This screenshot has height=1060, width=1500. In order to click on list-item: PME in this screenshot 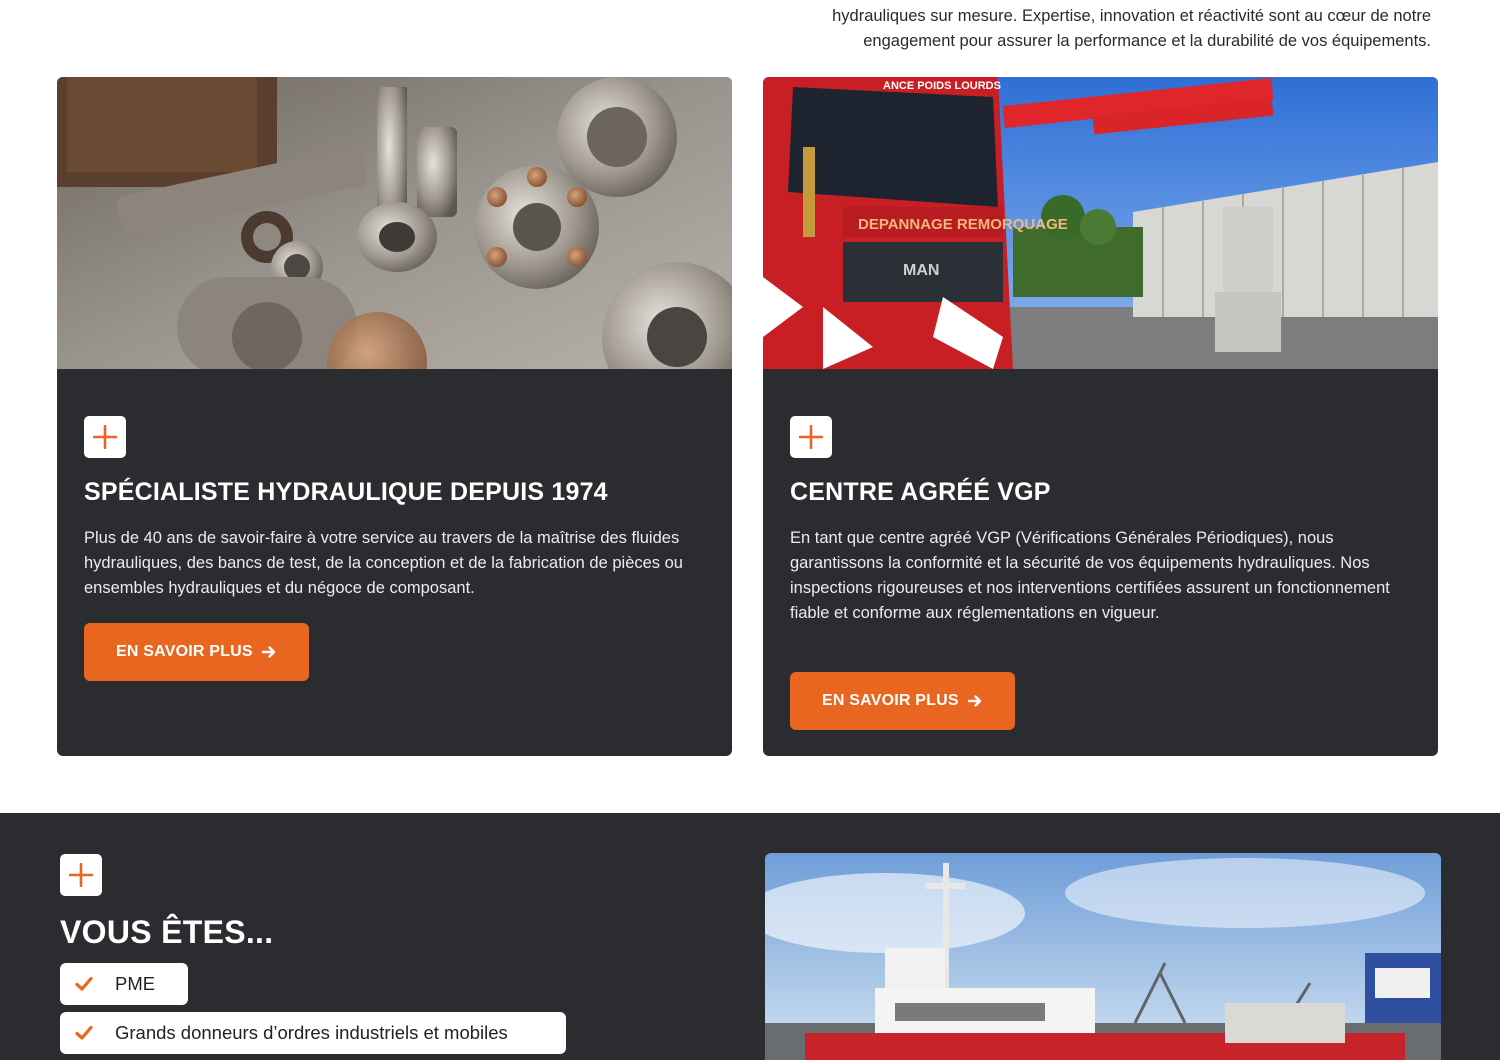, I will do `click(124, 984)`.